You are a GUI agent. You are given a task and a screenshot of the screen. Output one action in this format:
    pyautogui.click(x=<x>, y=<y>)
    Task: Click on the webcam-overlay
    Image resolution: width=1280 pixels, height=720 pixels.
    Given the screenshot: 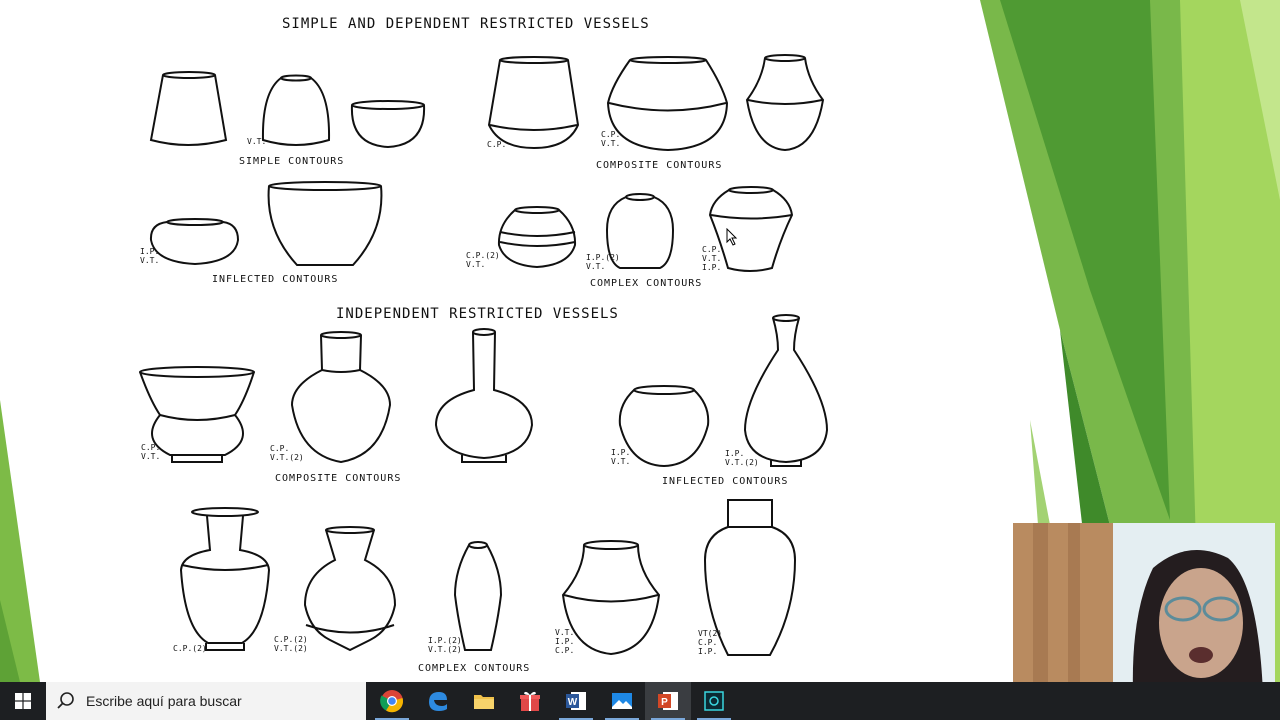 What is the action you would take?
    pyautogui.click(x=1144, y=608)
    